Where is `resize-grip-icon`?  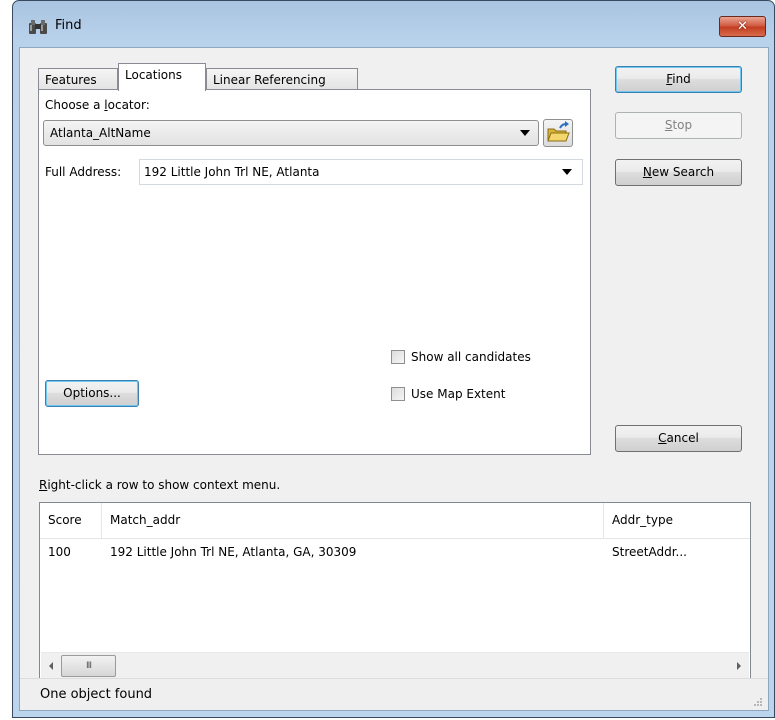 resize-grip-icon is located at coordinates (757, 701).